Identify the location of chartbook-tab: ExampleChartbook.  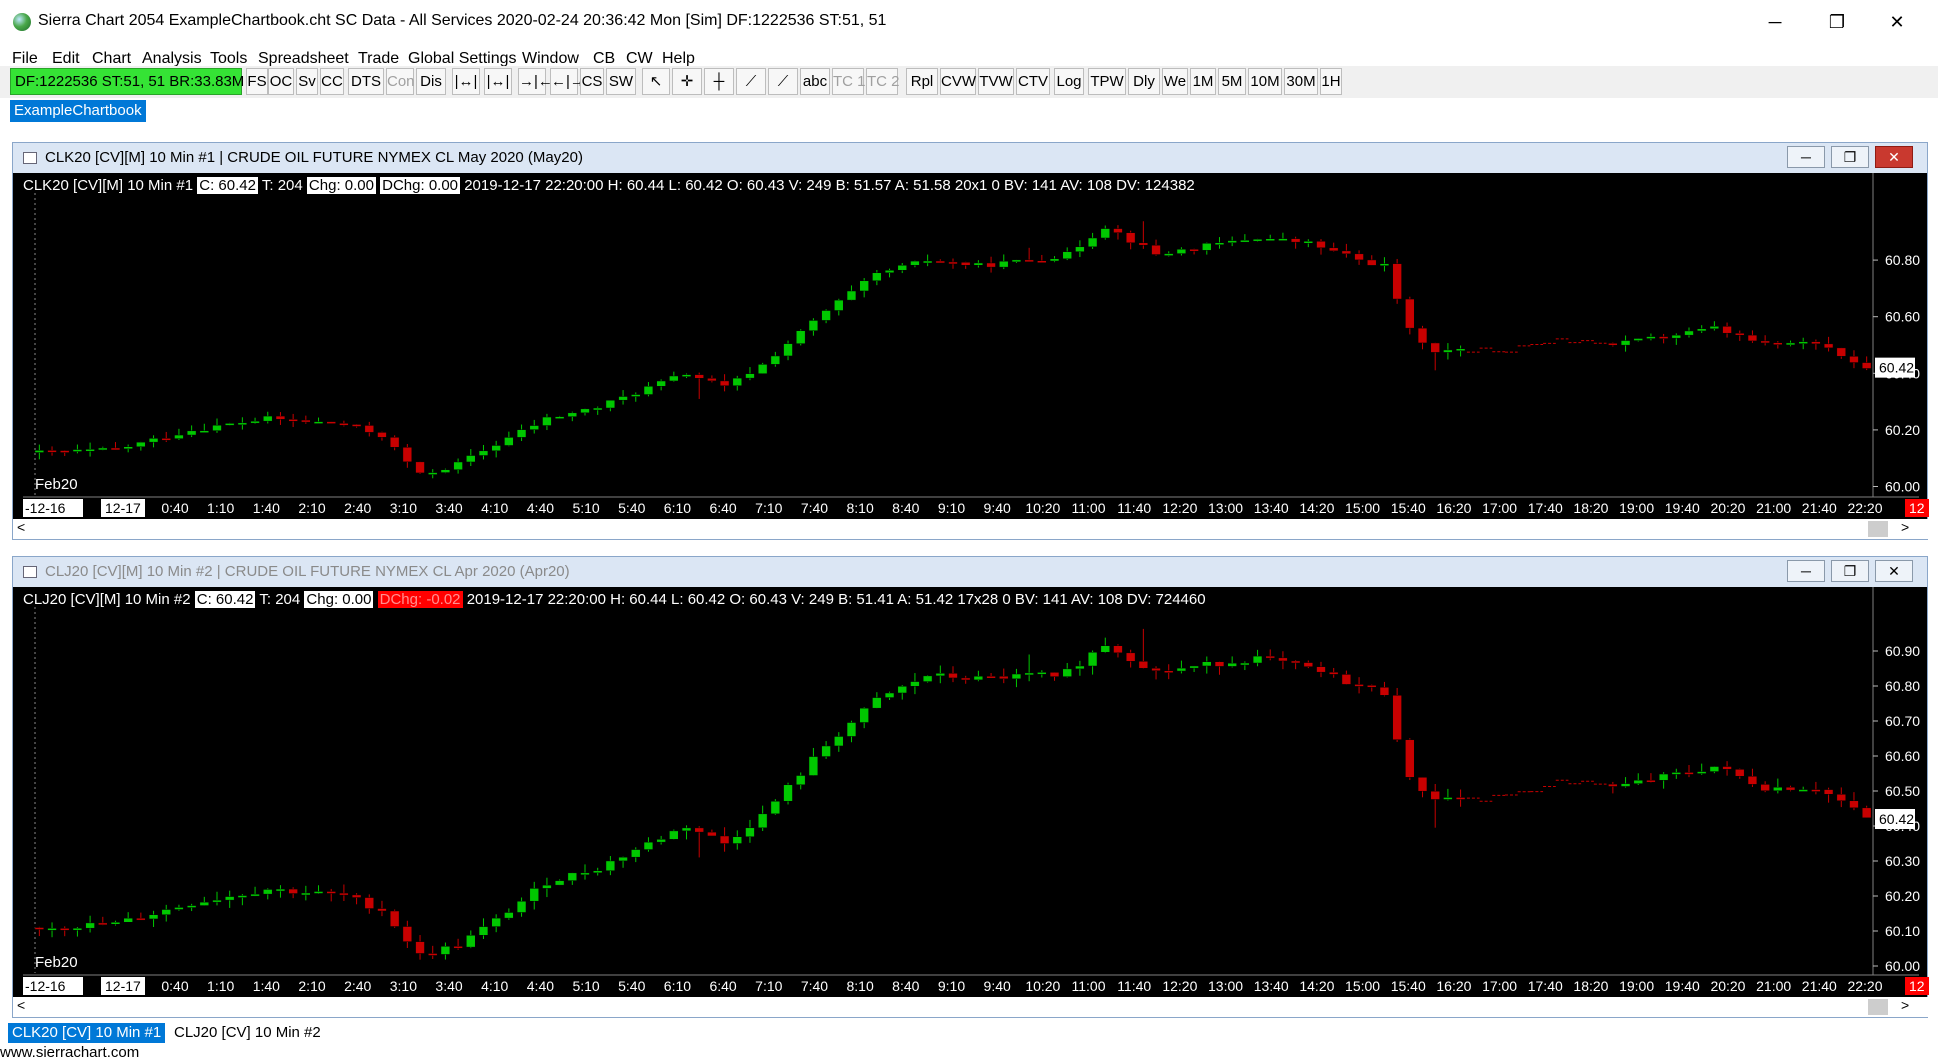
(78, 111).